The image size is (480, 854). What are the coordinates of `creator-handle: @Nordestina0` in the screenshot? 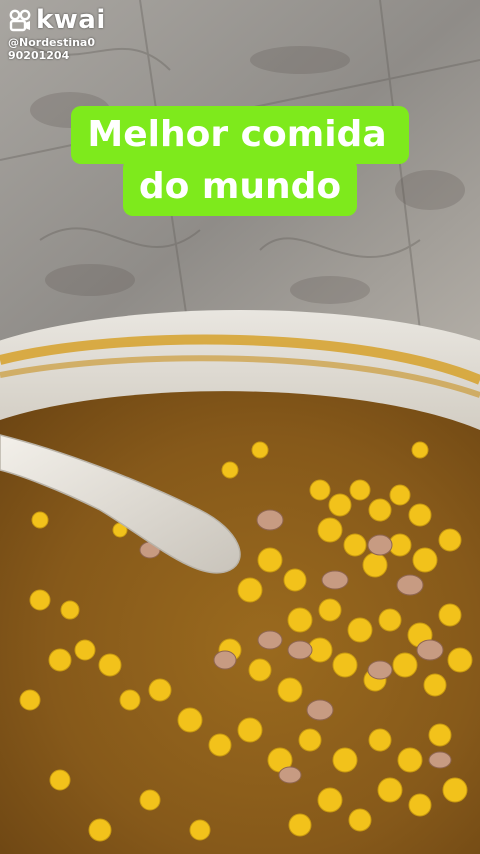 It's located at (52, 42).